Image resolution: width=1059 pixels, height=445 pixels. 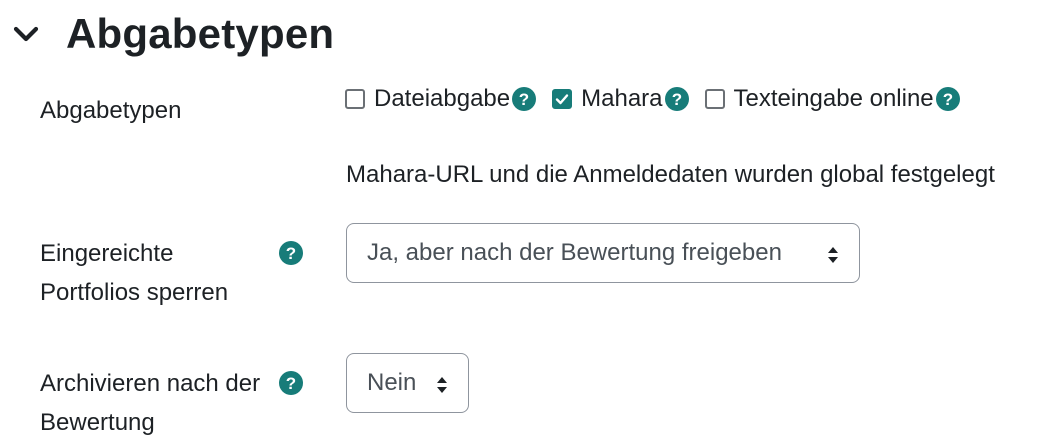 What do you see at coordinates (562, 99) in the screenshot?
I see `mahara-checkbox` at bounding box center [562, 99].